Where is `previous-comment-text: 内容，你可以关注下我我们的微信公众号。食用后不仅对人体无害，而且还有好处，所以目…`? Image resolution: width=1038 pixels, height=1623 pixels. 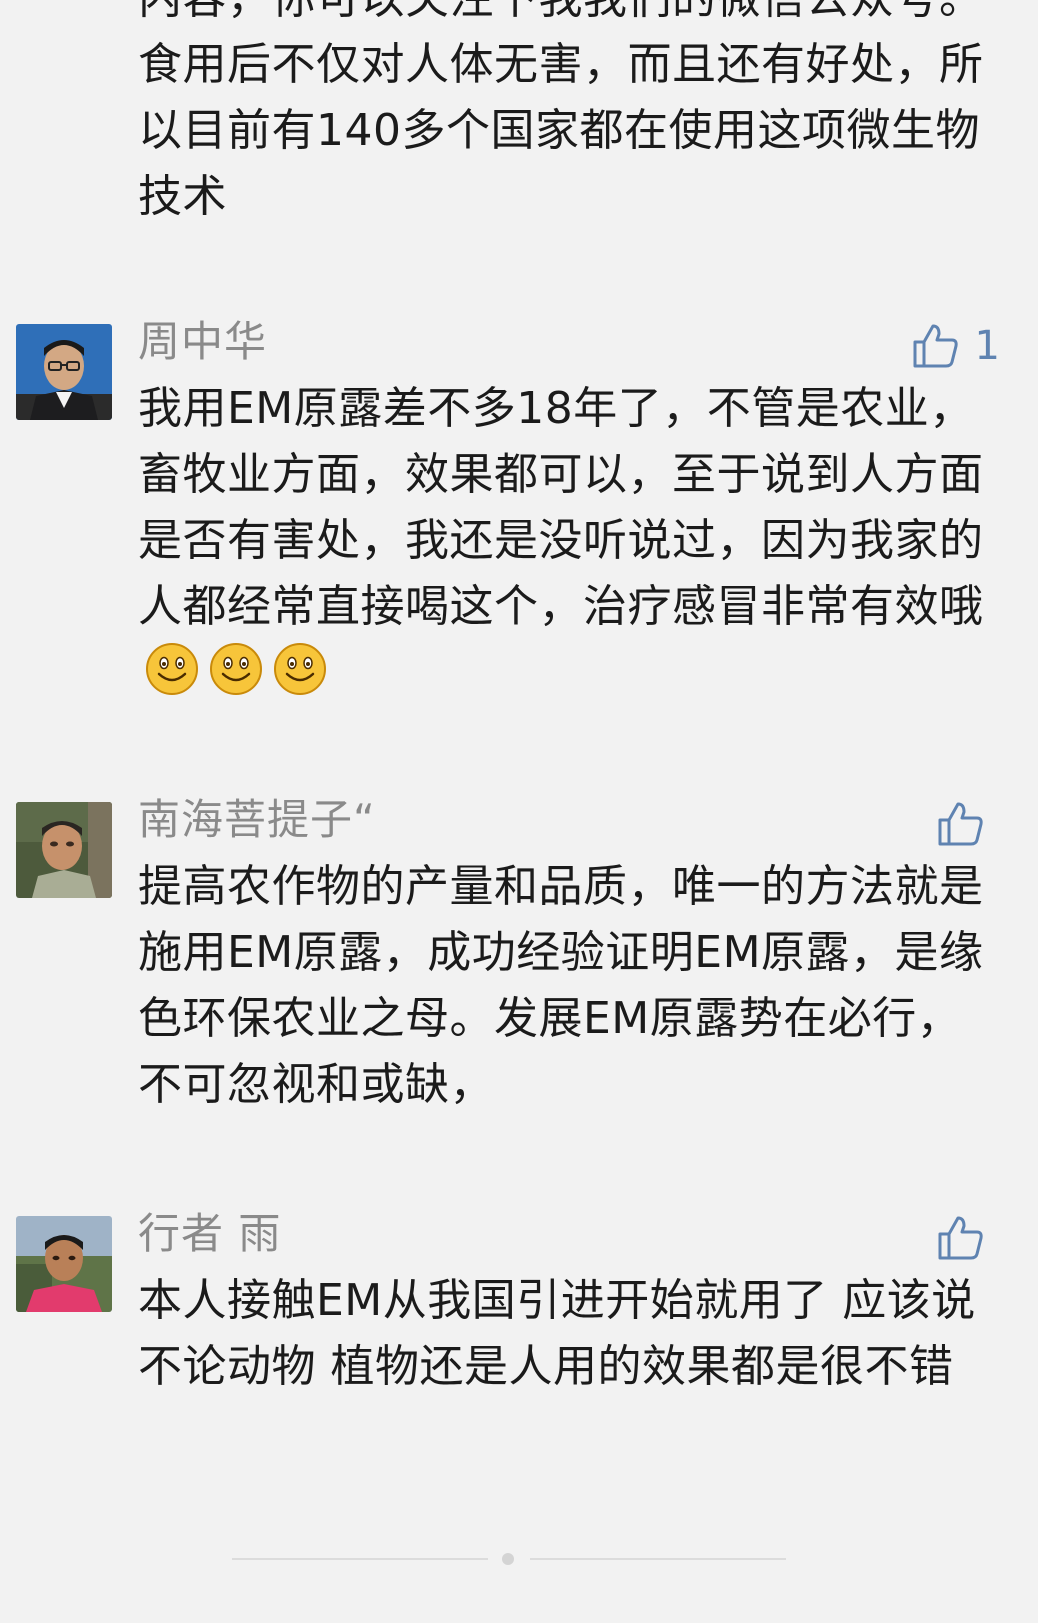
previous-comment-text: 内容，你可以关注下我我们的微信公众号。食用后不仅对人体无害，而且还有好处，所以目… is located at coordinates (561, 111).